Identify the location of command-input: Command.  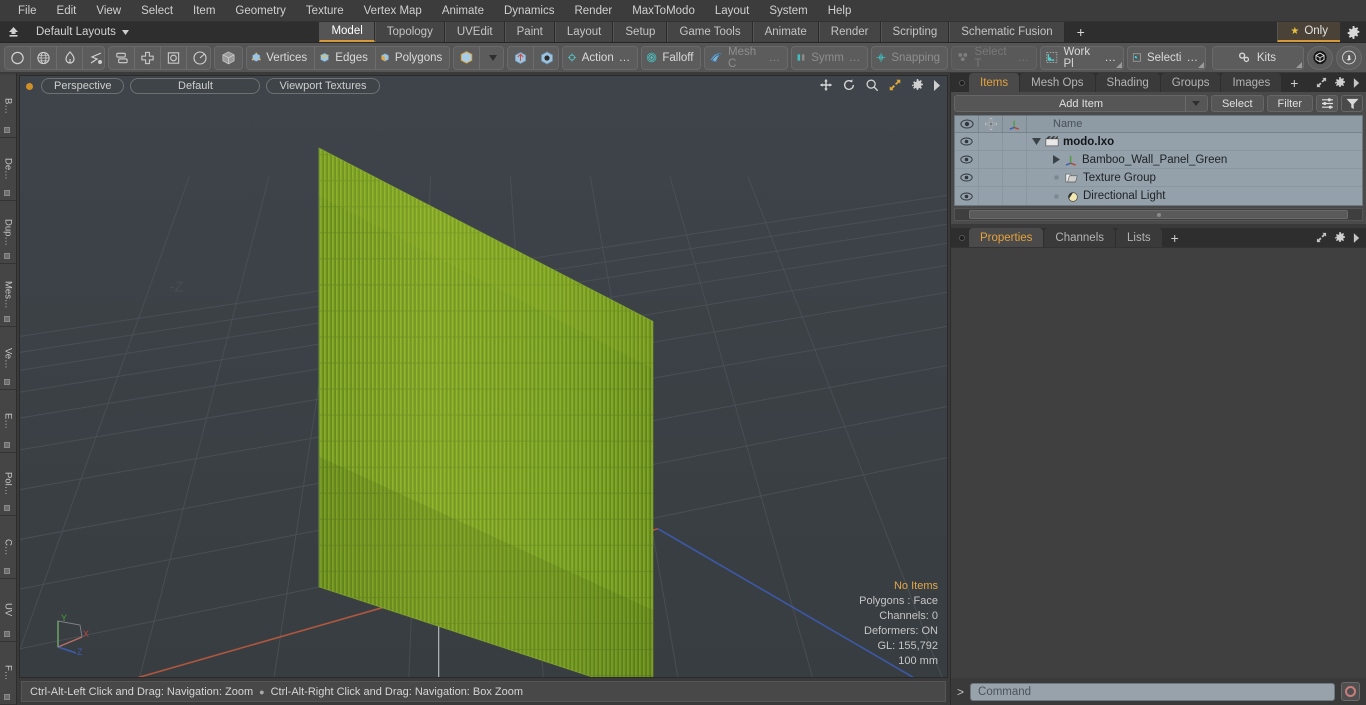
(1152, 691).